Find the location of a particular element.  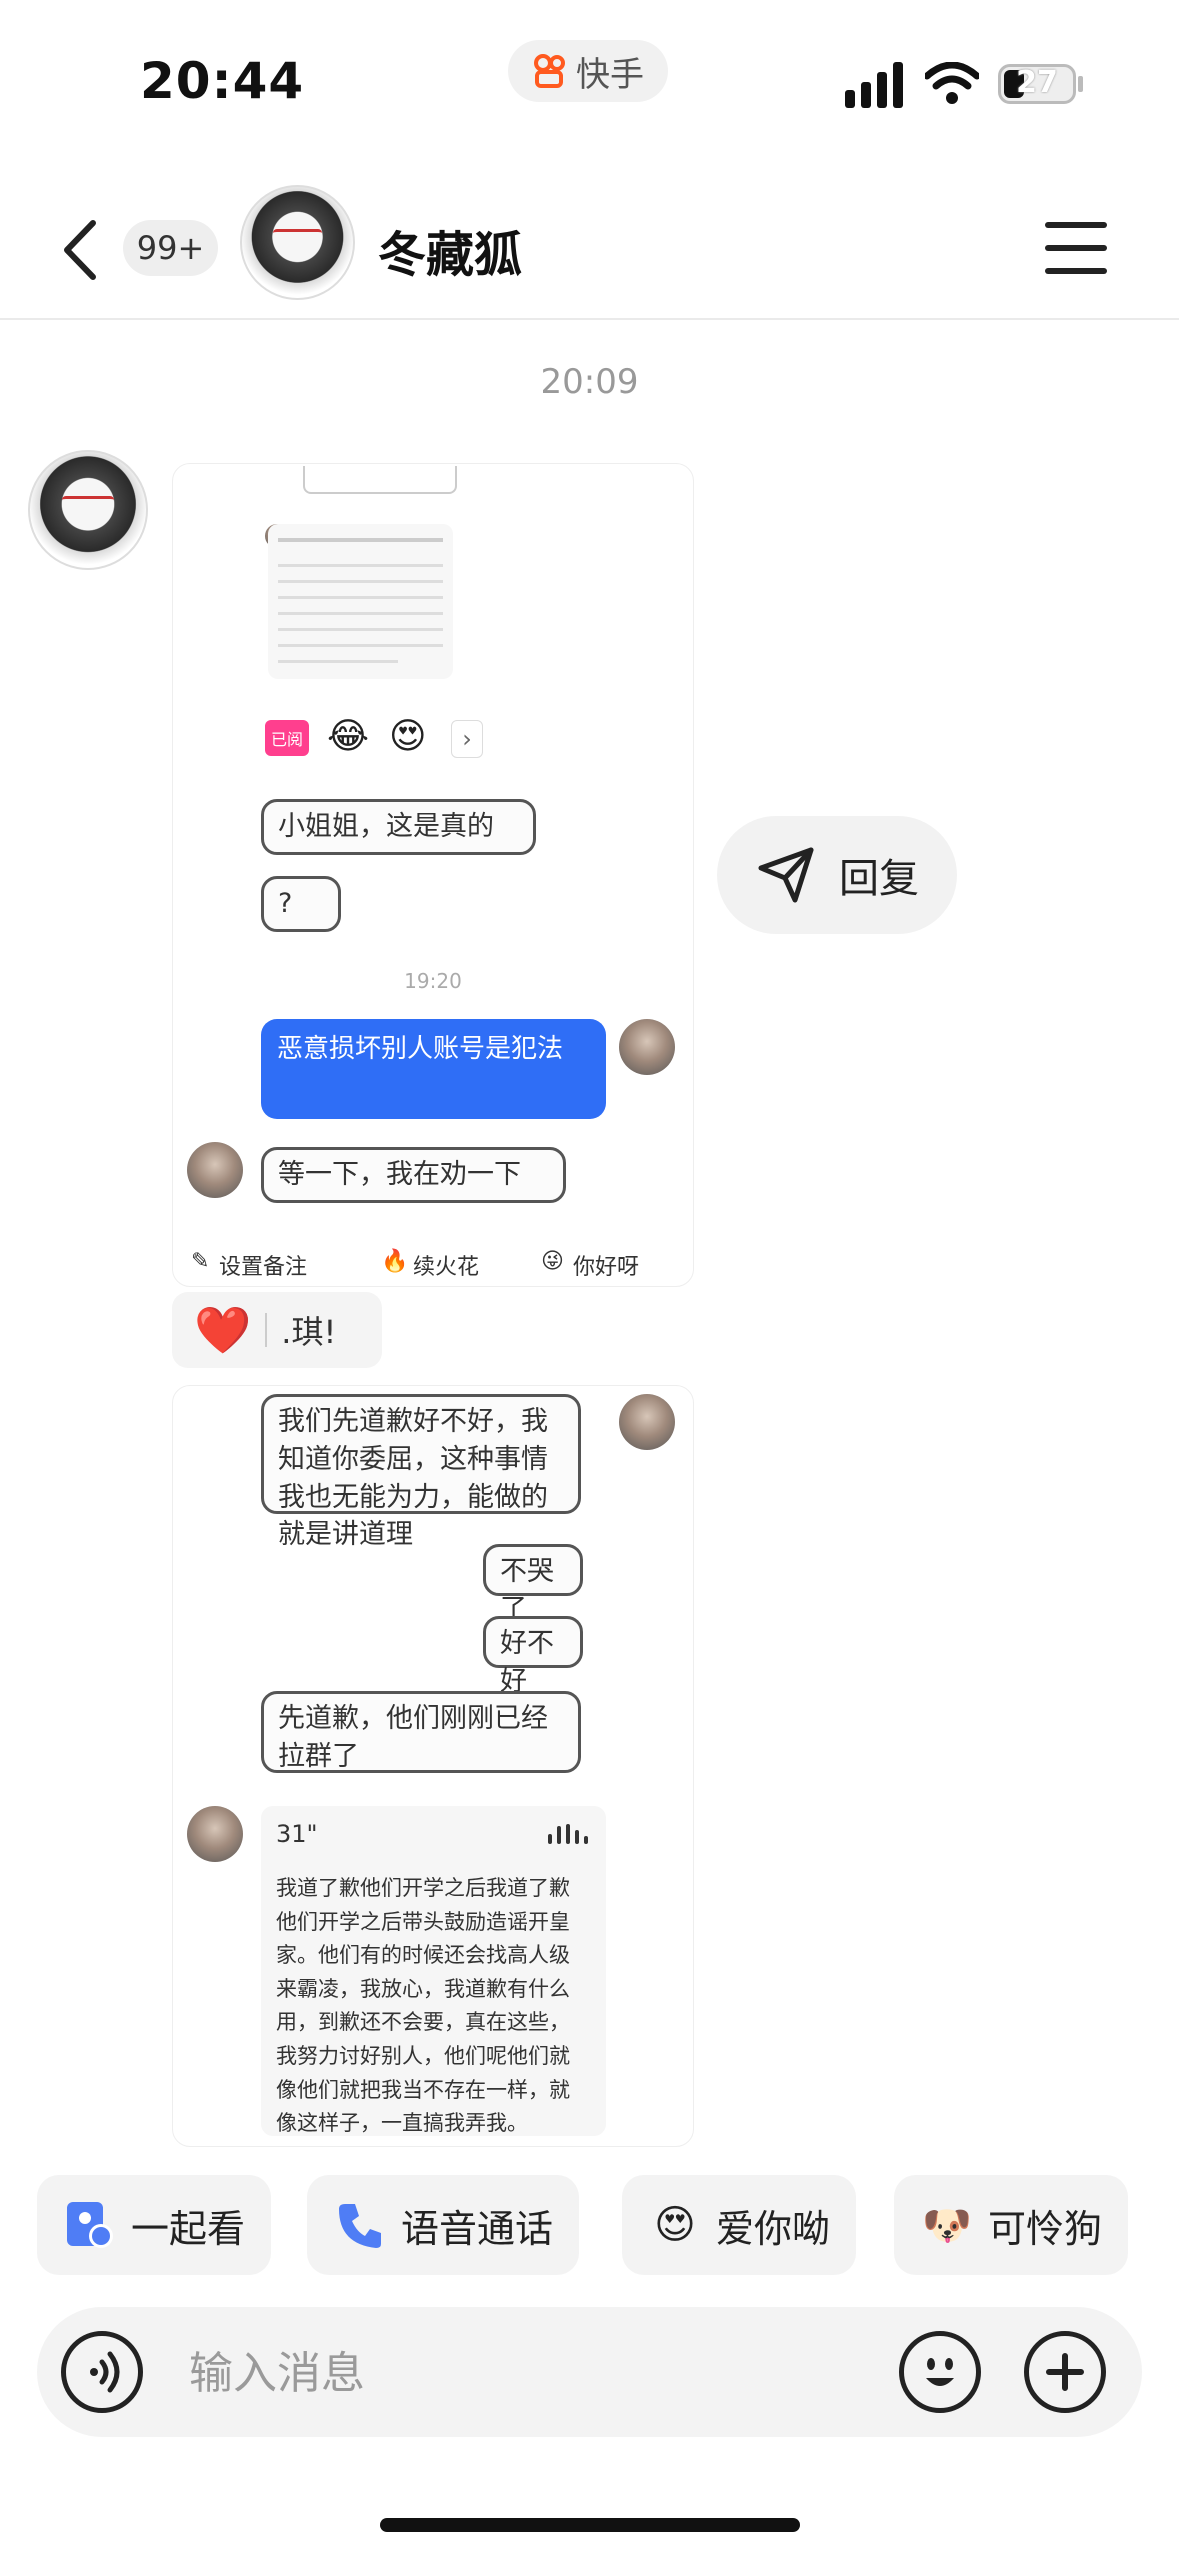

message-input-bar is located at coordinates (589, 2372).